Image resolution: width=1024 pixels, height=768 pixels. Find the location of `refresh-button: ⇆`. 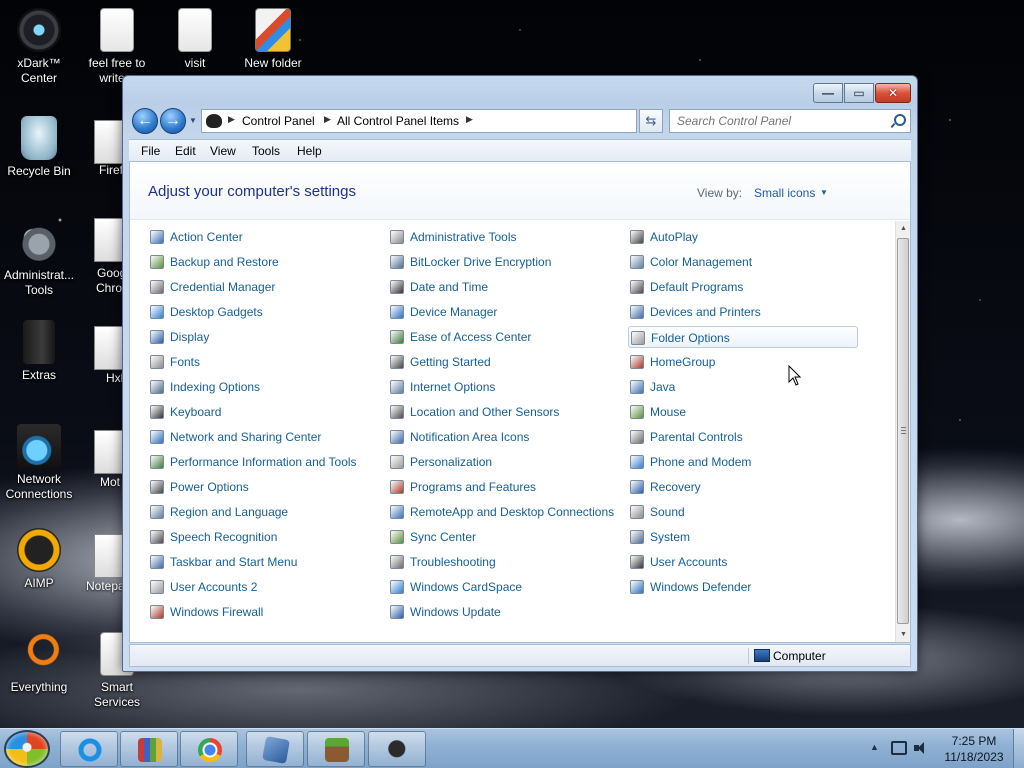

refresh-button: ⇆ is located at coordinates (651, 121).